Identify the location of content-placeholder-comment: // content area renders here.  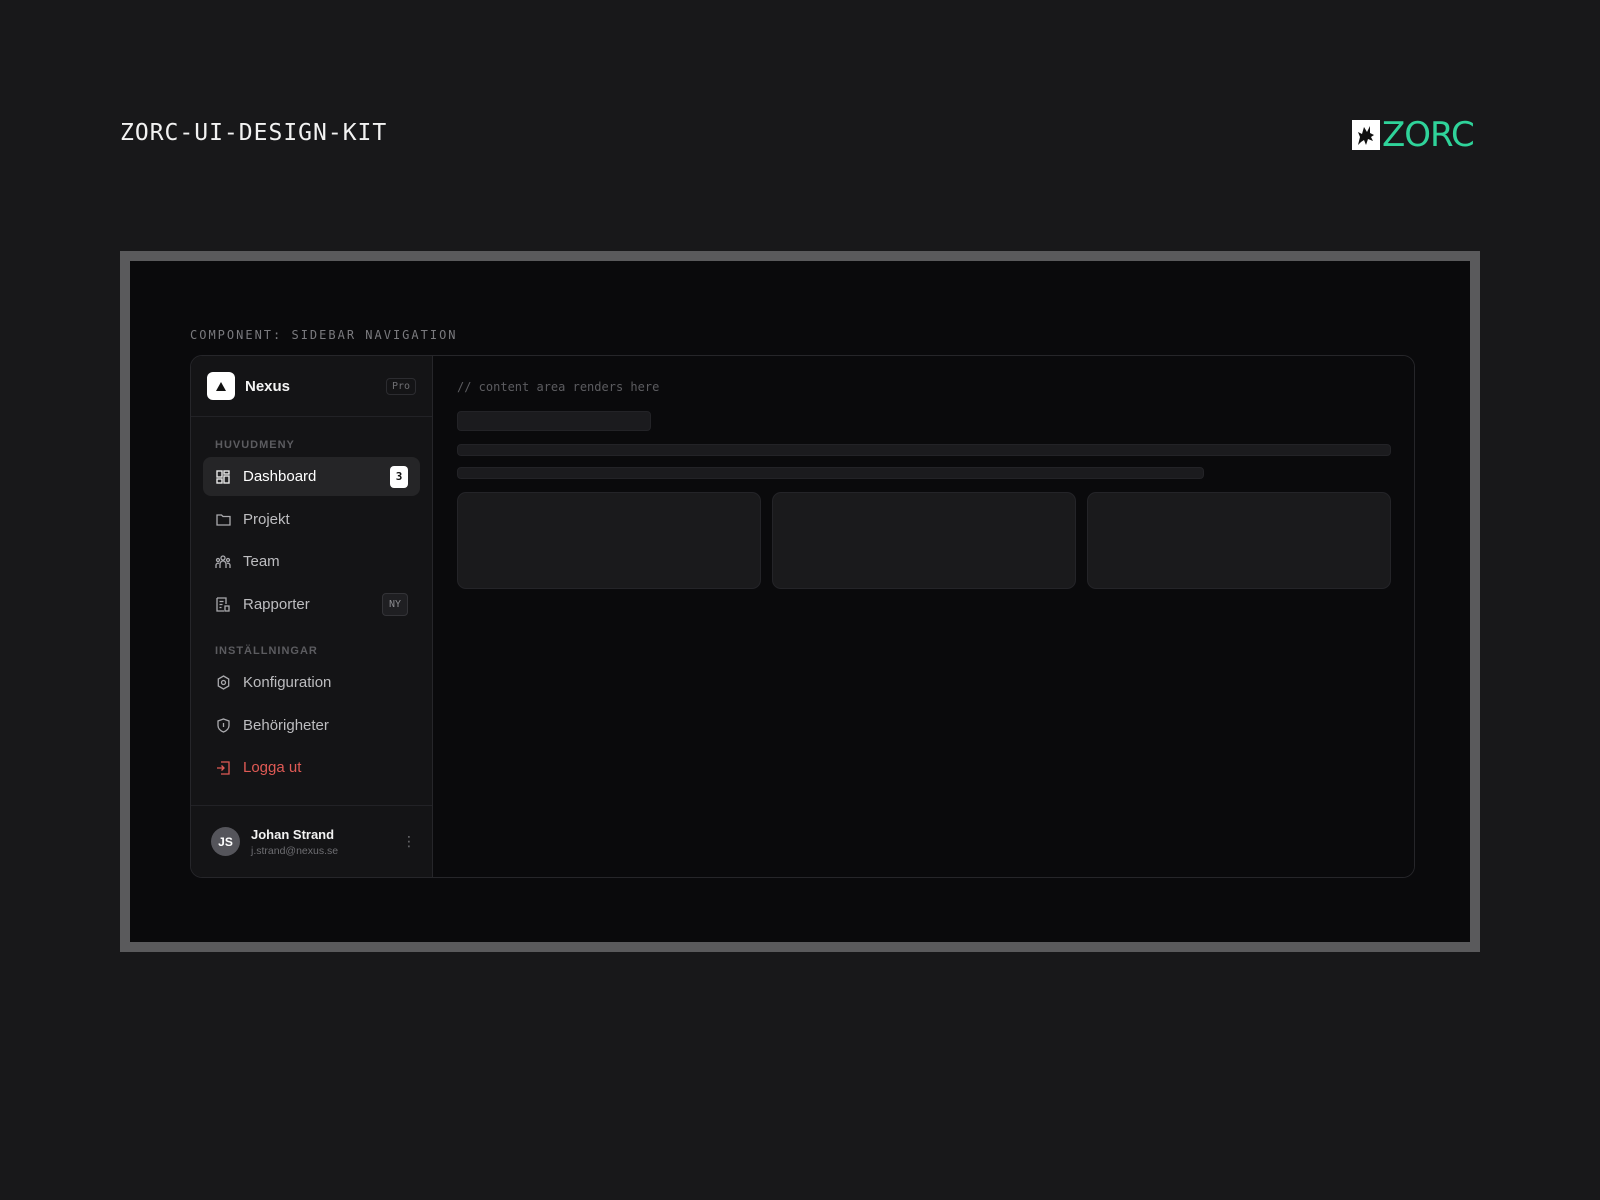
(558, 387).